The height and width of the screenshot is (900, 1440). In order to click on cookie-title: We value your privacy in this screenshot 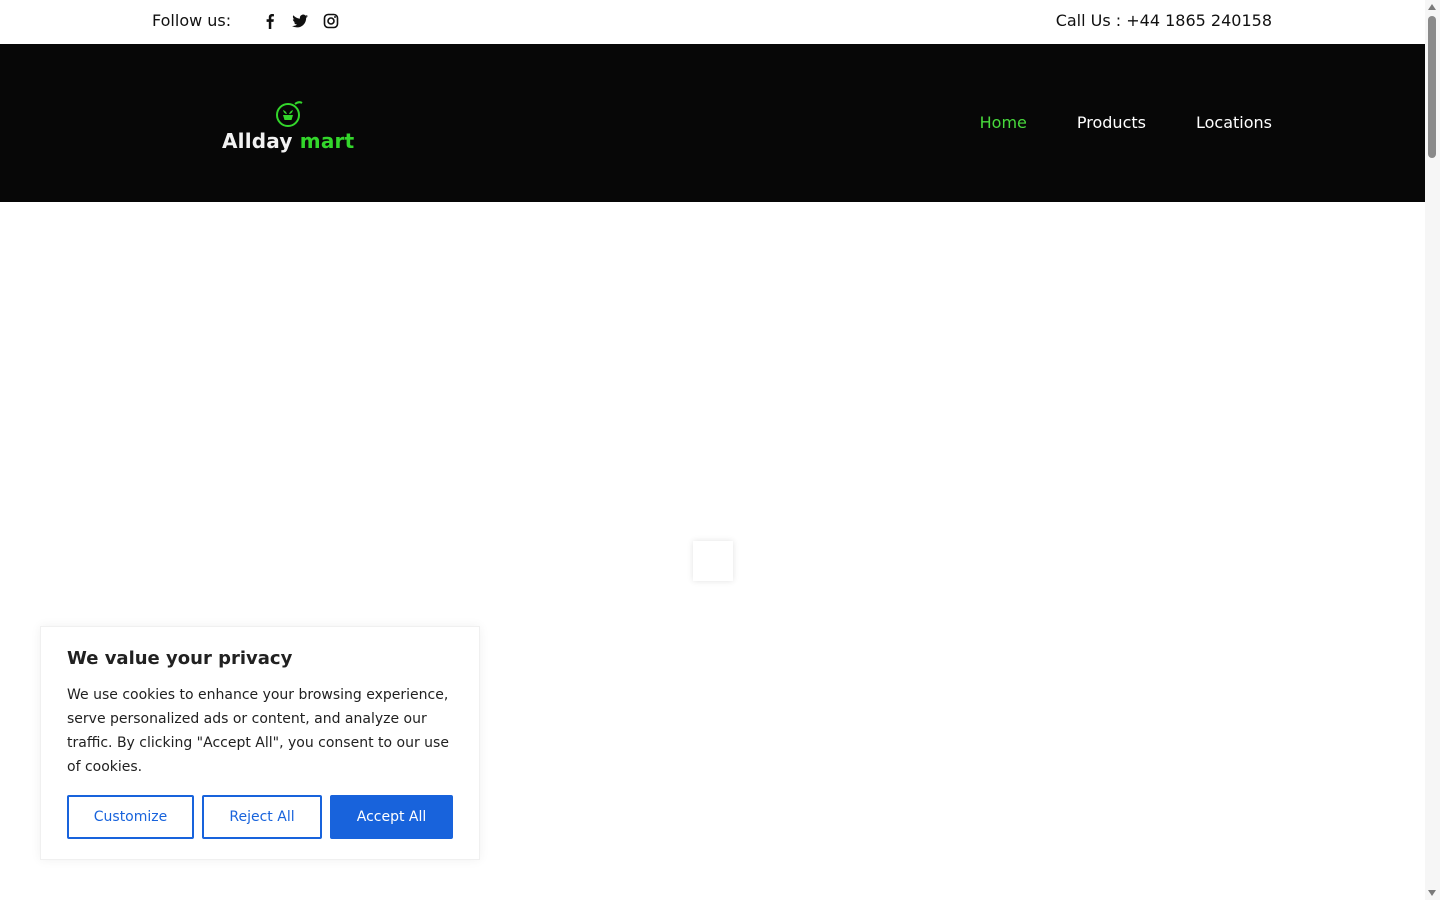, I will do `click(180, 658)`.